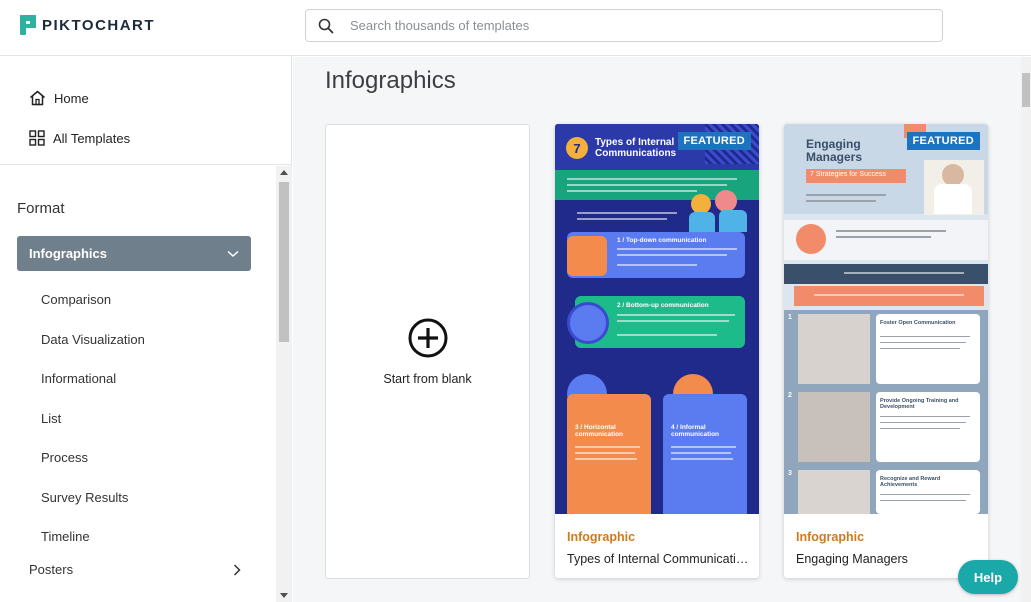  I want to click on sidebar-scrollbar, so click(284, 384).